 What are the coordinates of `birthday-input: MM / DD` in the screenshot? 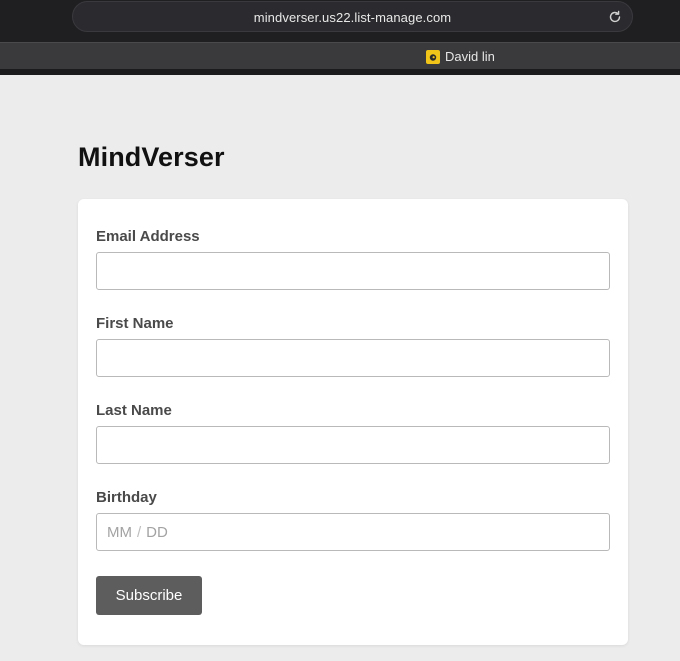 It's located at (353, 532).